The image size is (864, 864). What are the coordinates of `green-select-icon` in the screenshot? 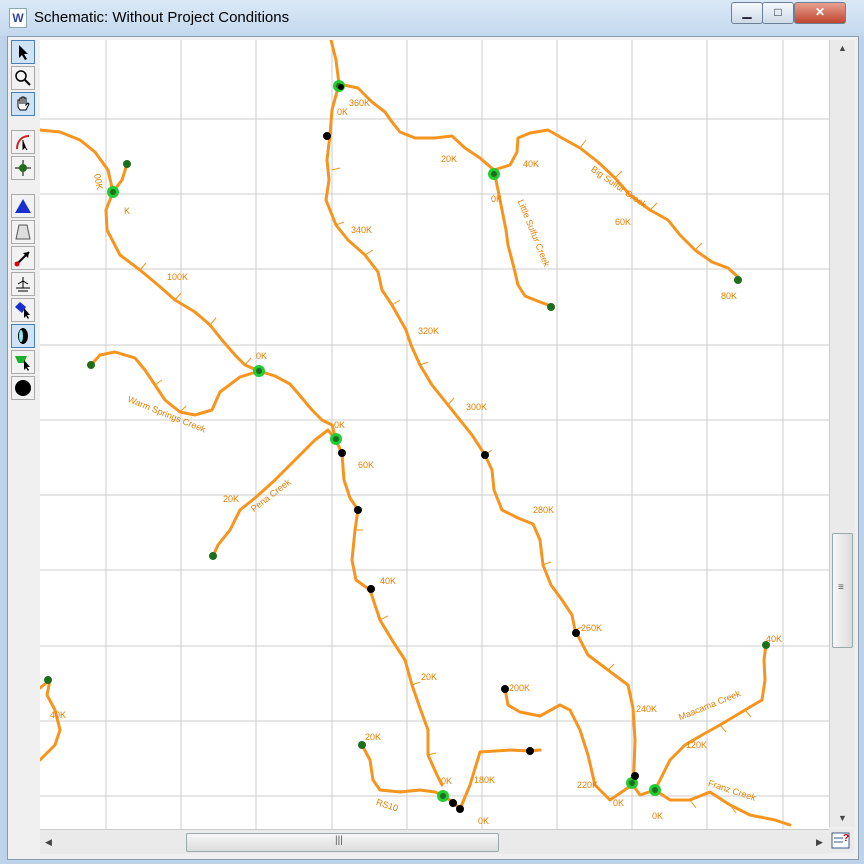 It's located at (23, 362).